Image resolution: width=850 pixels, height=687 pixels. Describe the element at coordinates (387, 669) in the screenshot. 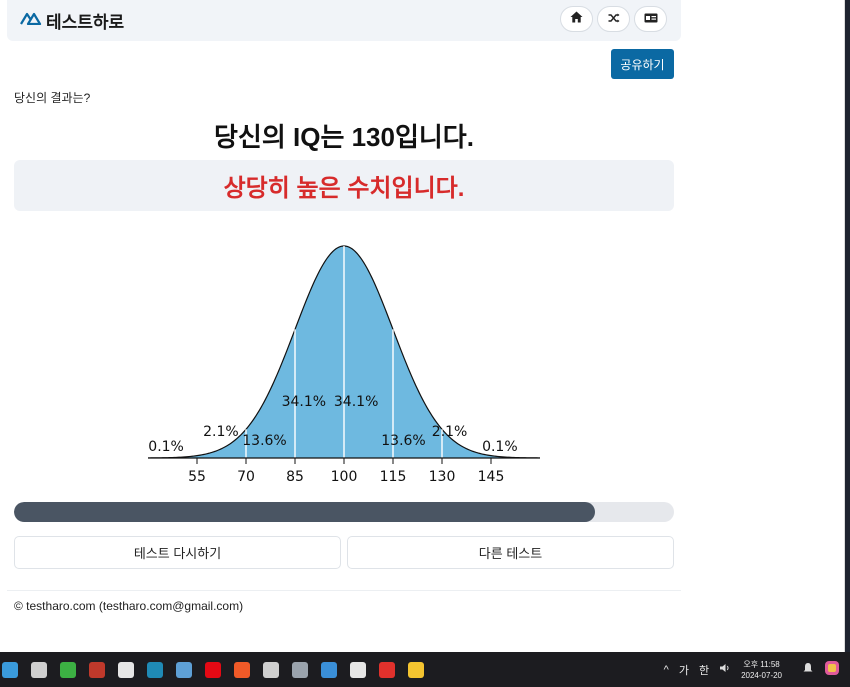

I see `amd-icon` at that location.